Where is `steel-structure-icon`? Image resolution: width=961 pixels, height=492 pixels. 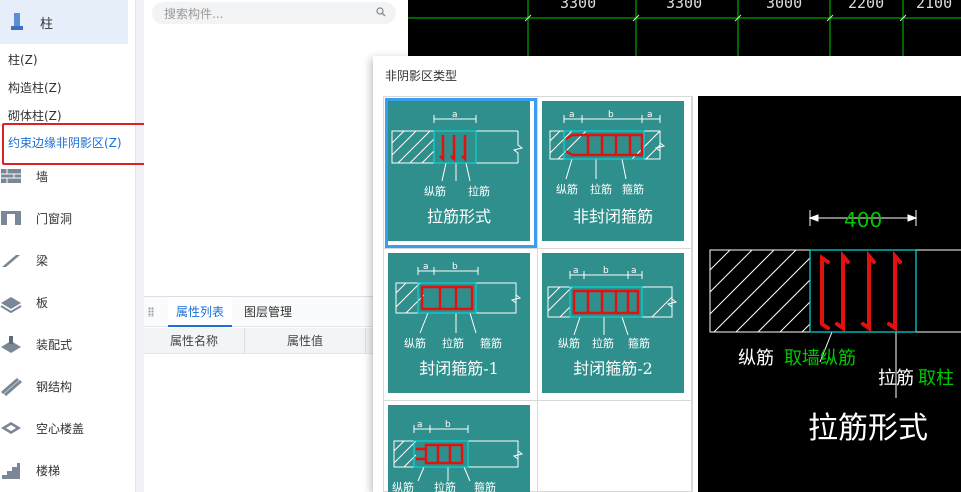
steel-structure-icon is located at coordinates (11, 387).